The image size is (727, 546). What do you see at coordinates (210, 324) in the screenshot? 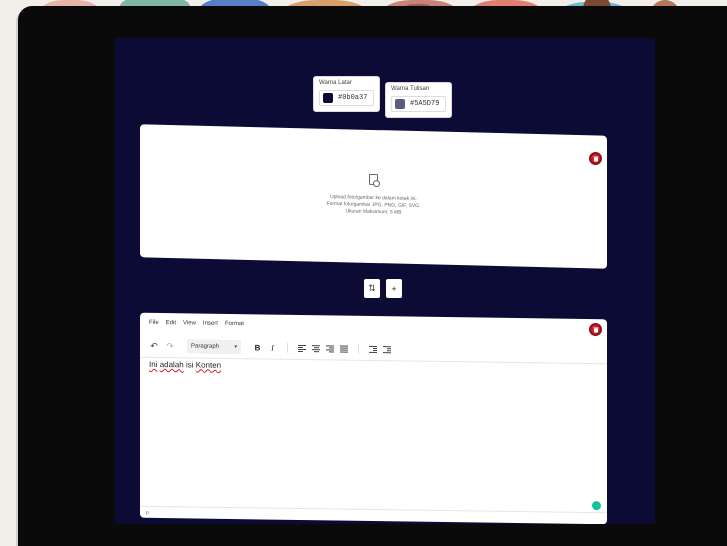
I see `menu-insert: Insert` at bounding box center [210, 324].